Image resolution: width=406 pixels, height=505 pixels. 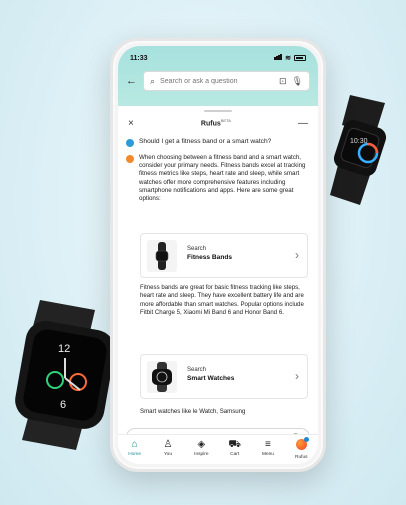 I want to click on card-text: Search Fitness Bands, so click(x=209, y=253).